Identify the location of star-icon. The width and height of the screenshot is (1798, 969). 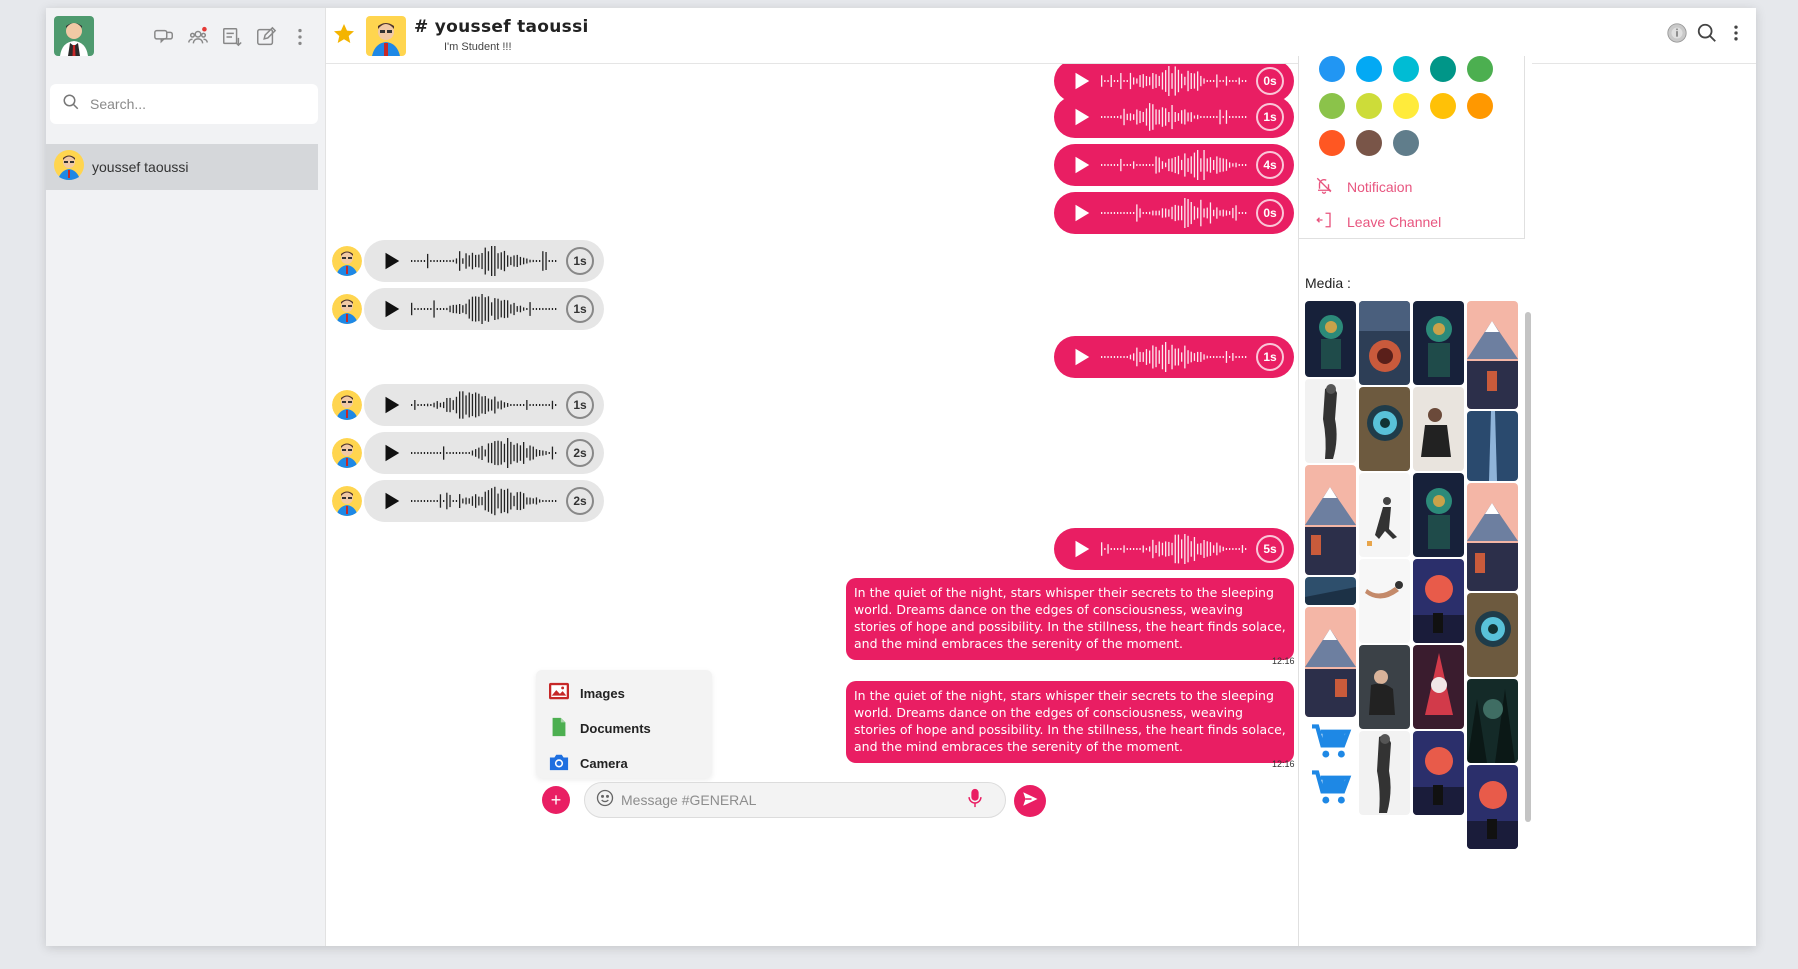
(344, 36).